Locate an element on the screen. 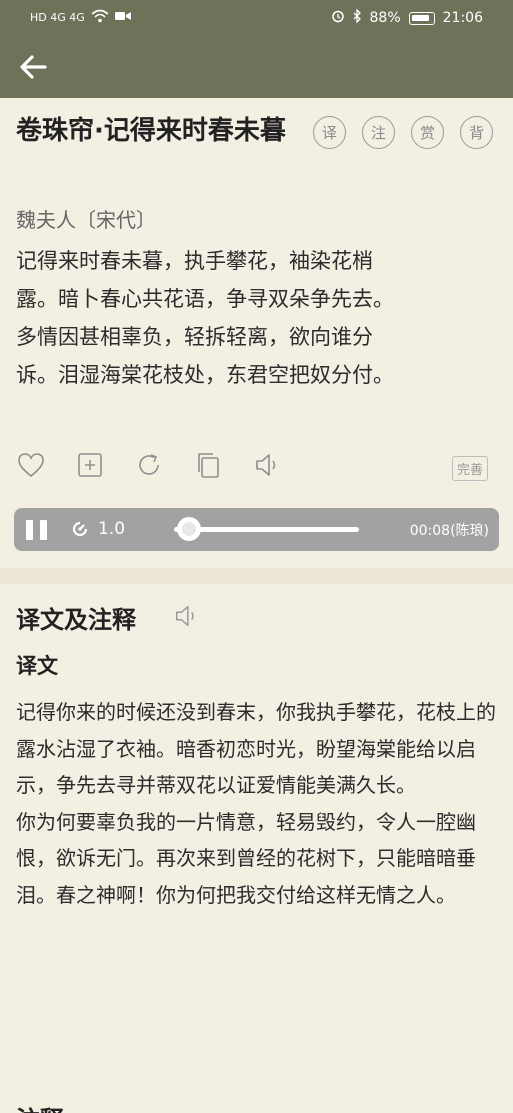 The image size is (513, 1113). battery-icon is located at coordinates (421, 18).